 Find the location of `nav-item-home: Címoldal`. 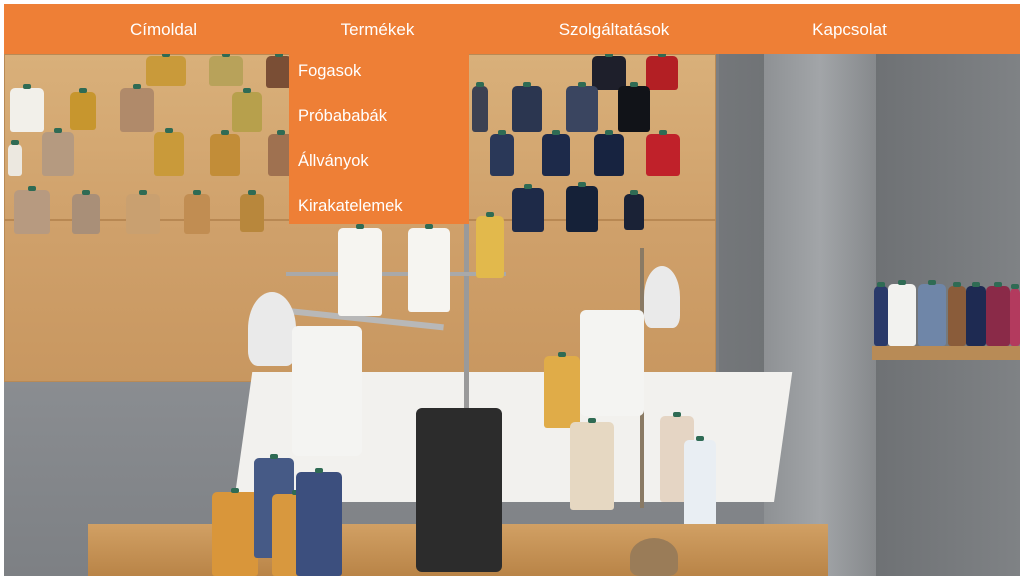

nav-item-home: Címoldal is located at coordinates (163, 29).